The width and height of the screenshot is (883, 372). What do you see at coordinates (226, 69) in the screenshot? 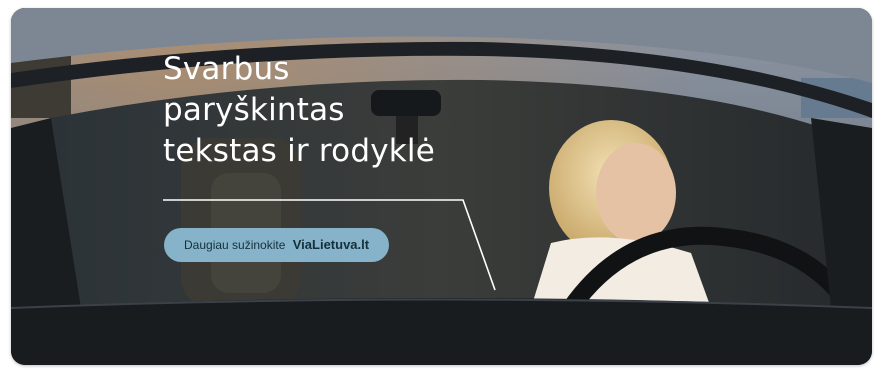
I see `headline-line: Svarbus` at bounding box center [226, 69].